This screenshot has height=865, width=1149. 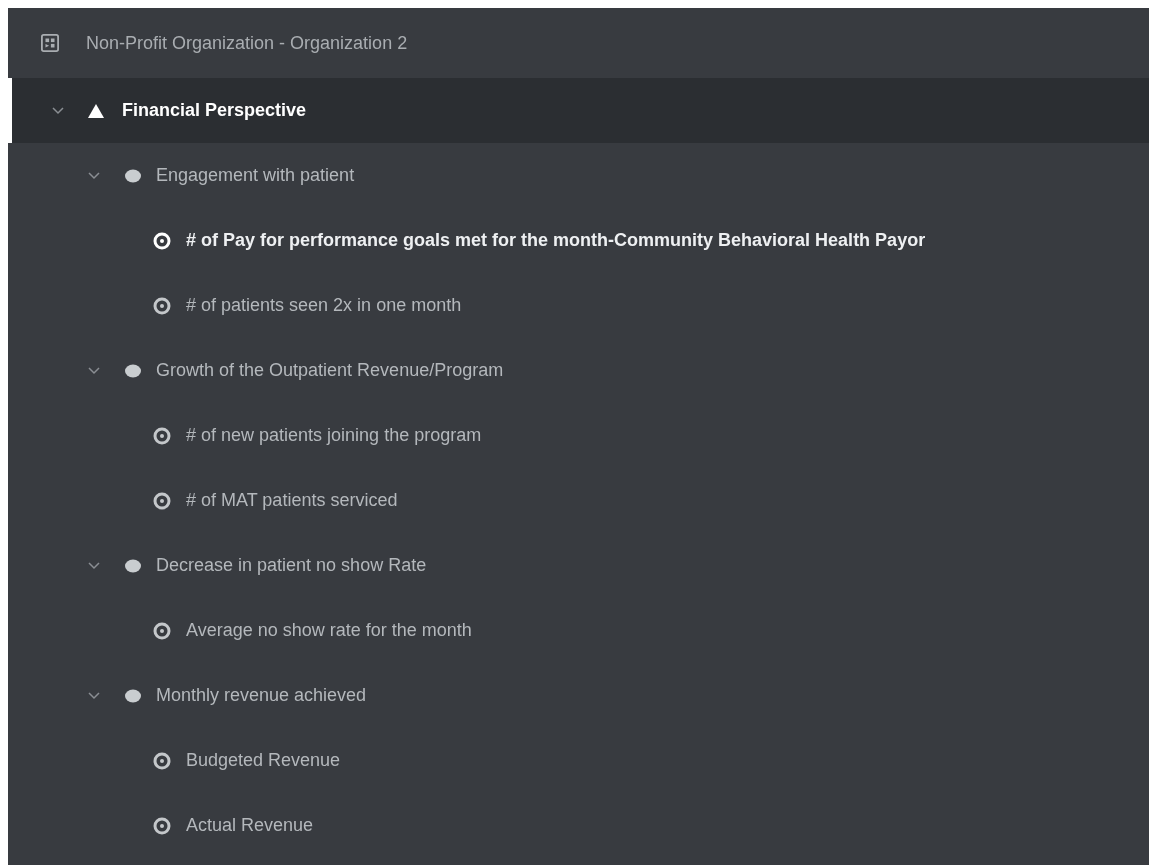 I want to click on kpi-label: Actual Revenue, so click(x=250, y=825).